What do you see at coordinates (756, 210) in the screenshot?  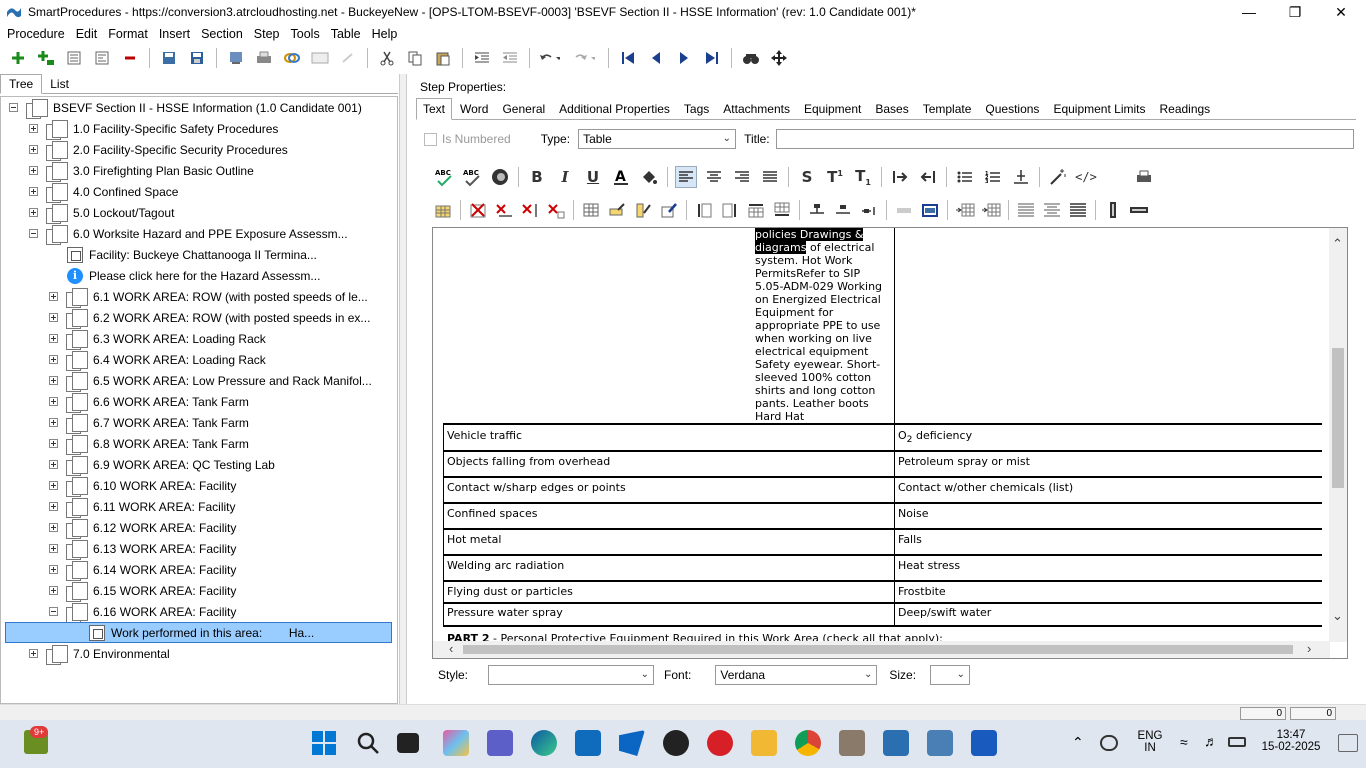 I see `insert-row-above-button` at bounding box center [756, 210].